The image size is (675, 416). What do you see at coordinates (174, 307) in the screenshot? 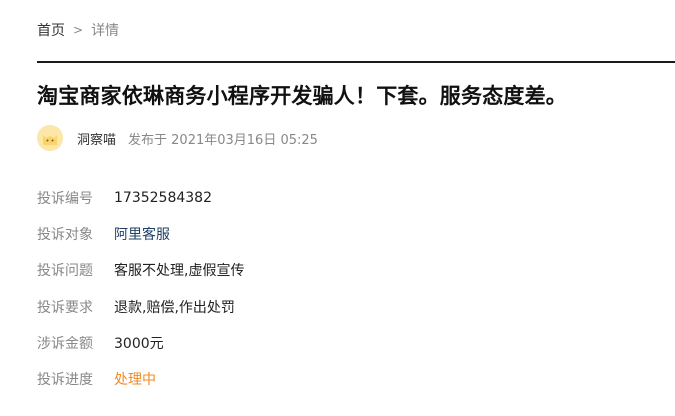
I see `demand-value: 退款,赔偿,作出处罚` at bounding box center [174, 307].